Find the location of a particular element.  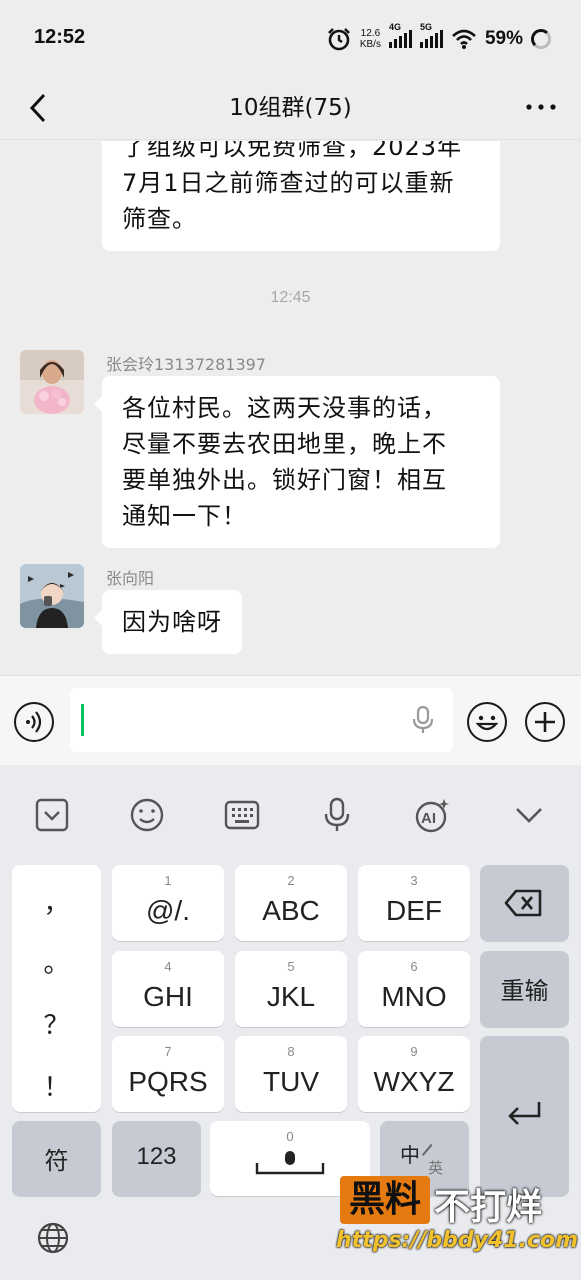

network-speed: 12.6 KB/s is located at coordinates (370, 39).